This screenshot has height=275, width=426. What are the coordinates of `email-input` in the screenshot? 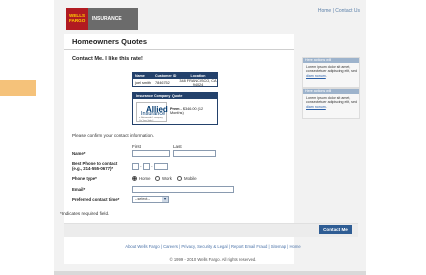 It's located at (183, 189).